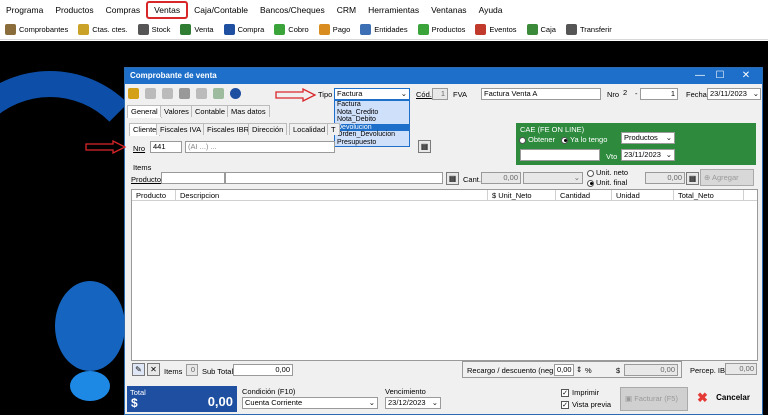 This screenshot has width=768, height=415. I want to click on chevron-down-icon: ⌄, so click(434, 402).